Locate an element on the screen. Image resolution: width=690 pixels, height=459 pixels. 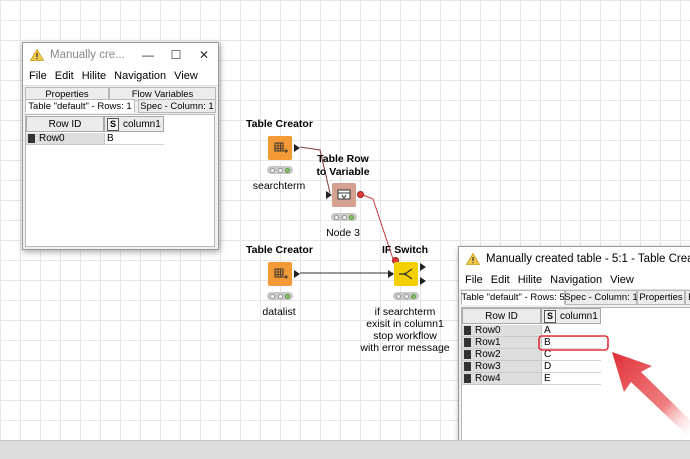
maximize-icon: ☐ is located at coordinates (176, 55).